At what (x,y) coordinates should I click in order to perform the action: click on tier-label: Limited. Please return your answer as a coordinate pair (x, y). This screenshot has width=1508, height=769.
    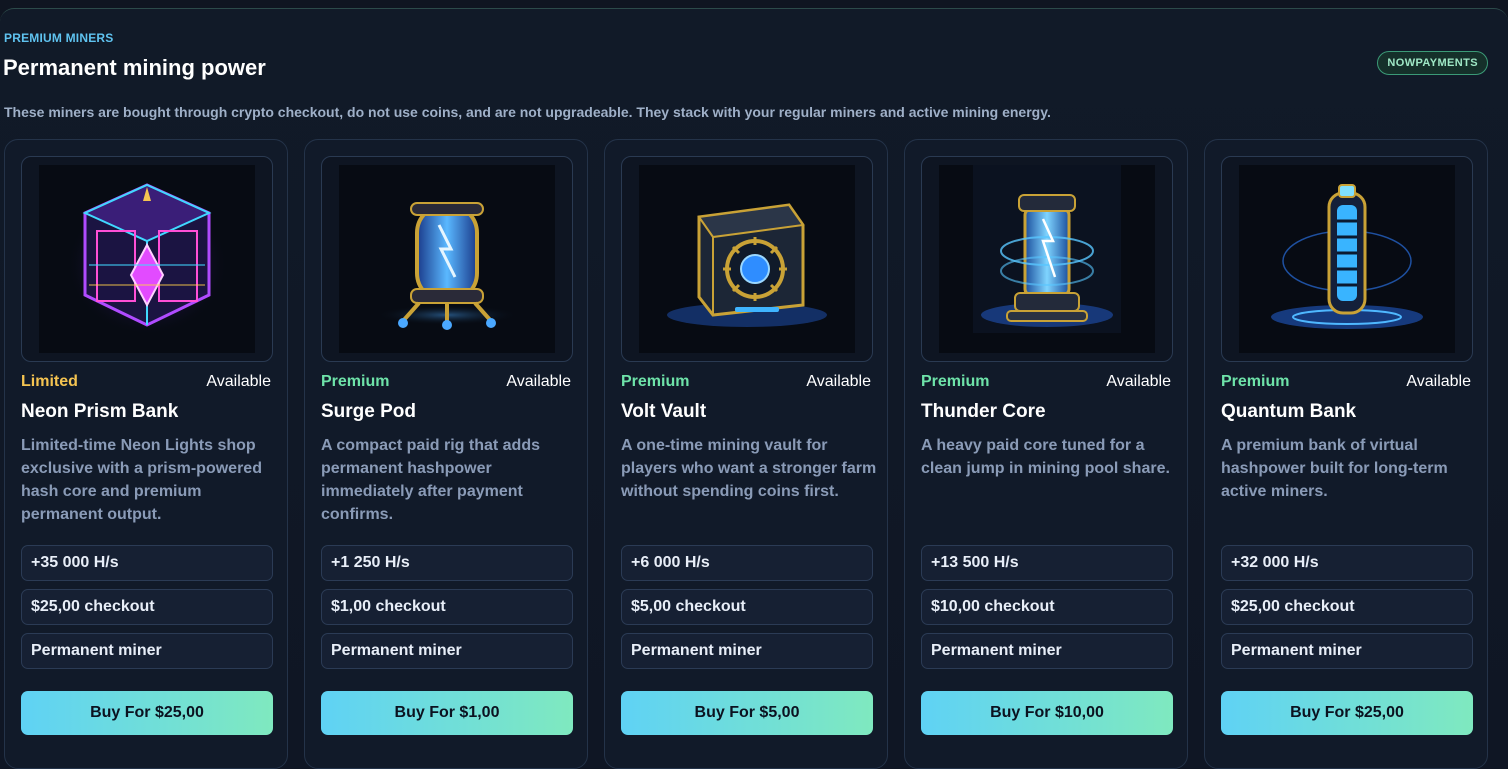
    Looking at the image, I should click on (49, 381).